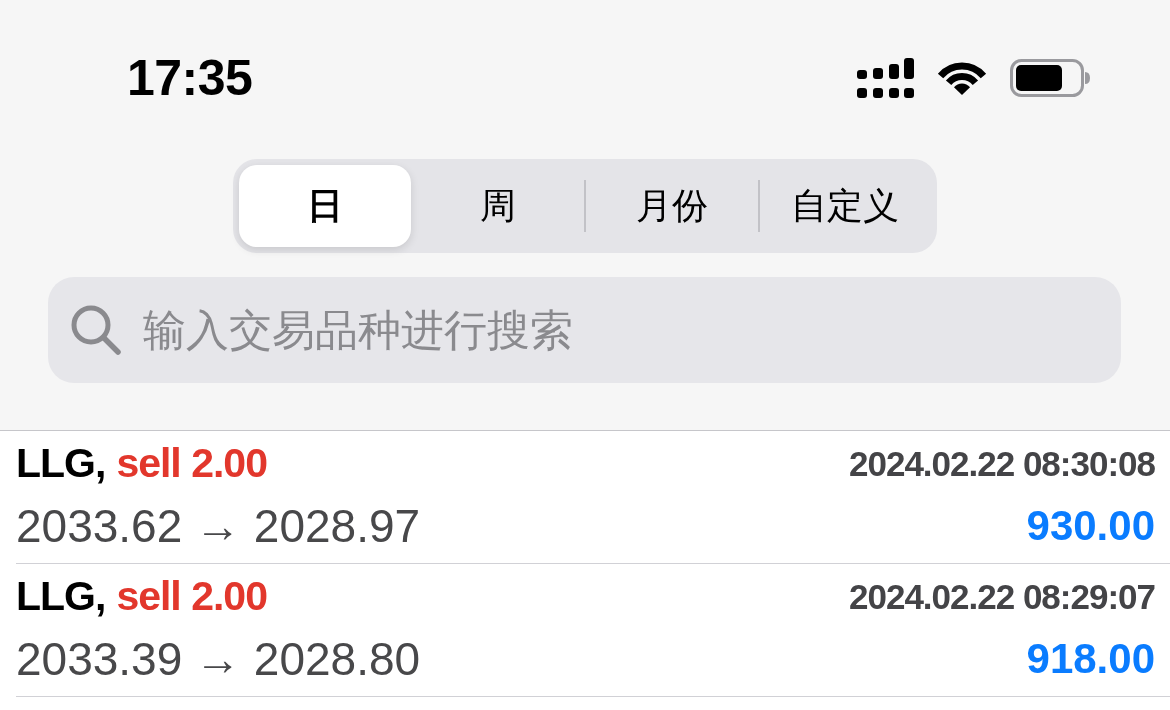 The width and height of the screenshot is (1170, 710). I want to click on status-time: 17:35, so click(190, 78).